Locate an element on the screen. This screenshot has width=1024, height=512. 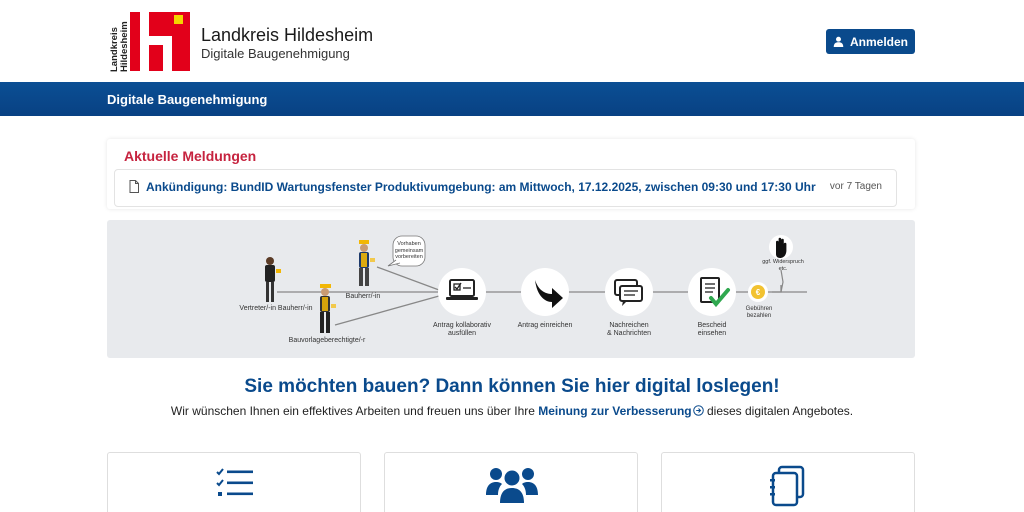
label-fee: Gebühren bezahlen is located at coordinates (759, 313).